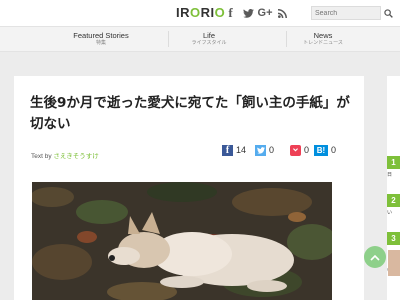 The image size is (400, 300). Describe the element at coordinates (234, 150) in the screenshot. I see `share-facebook-button: f 14` at that location.